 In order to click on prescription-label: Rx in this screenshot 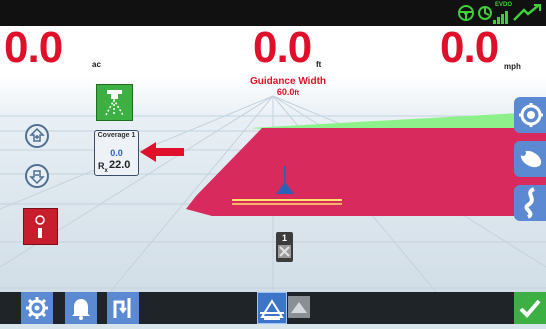, I will do `click(103, 167)`.